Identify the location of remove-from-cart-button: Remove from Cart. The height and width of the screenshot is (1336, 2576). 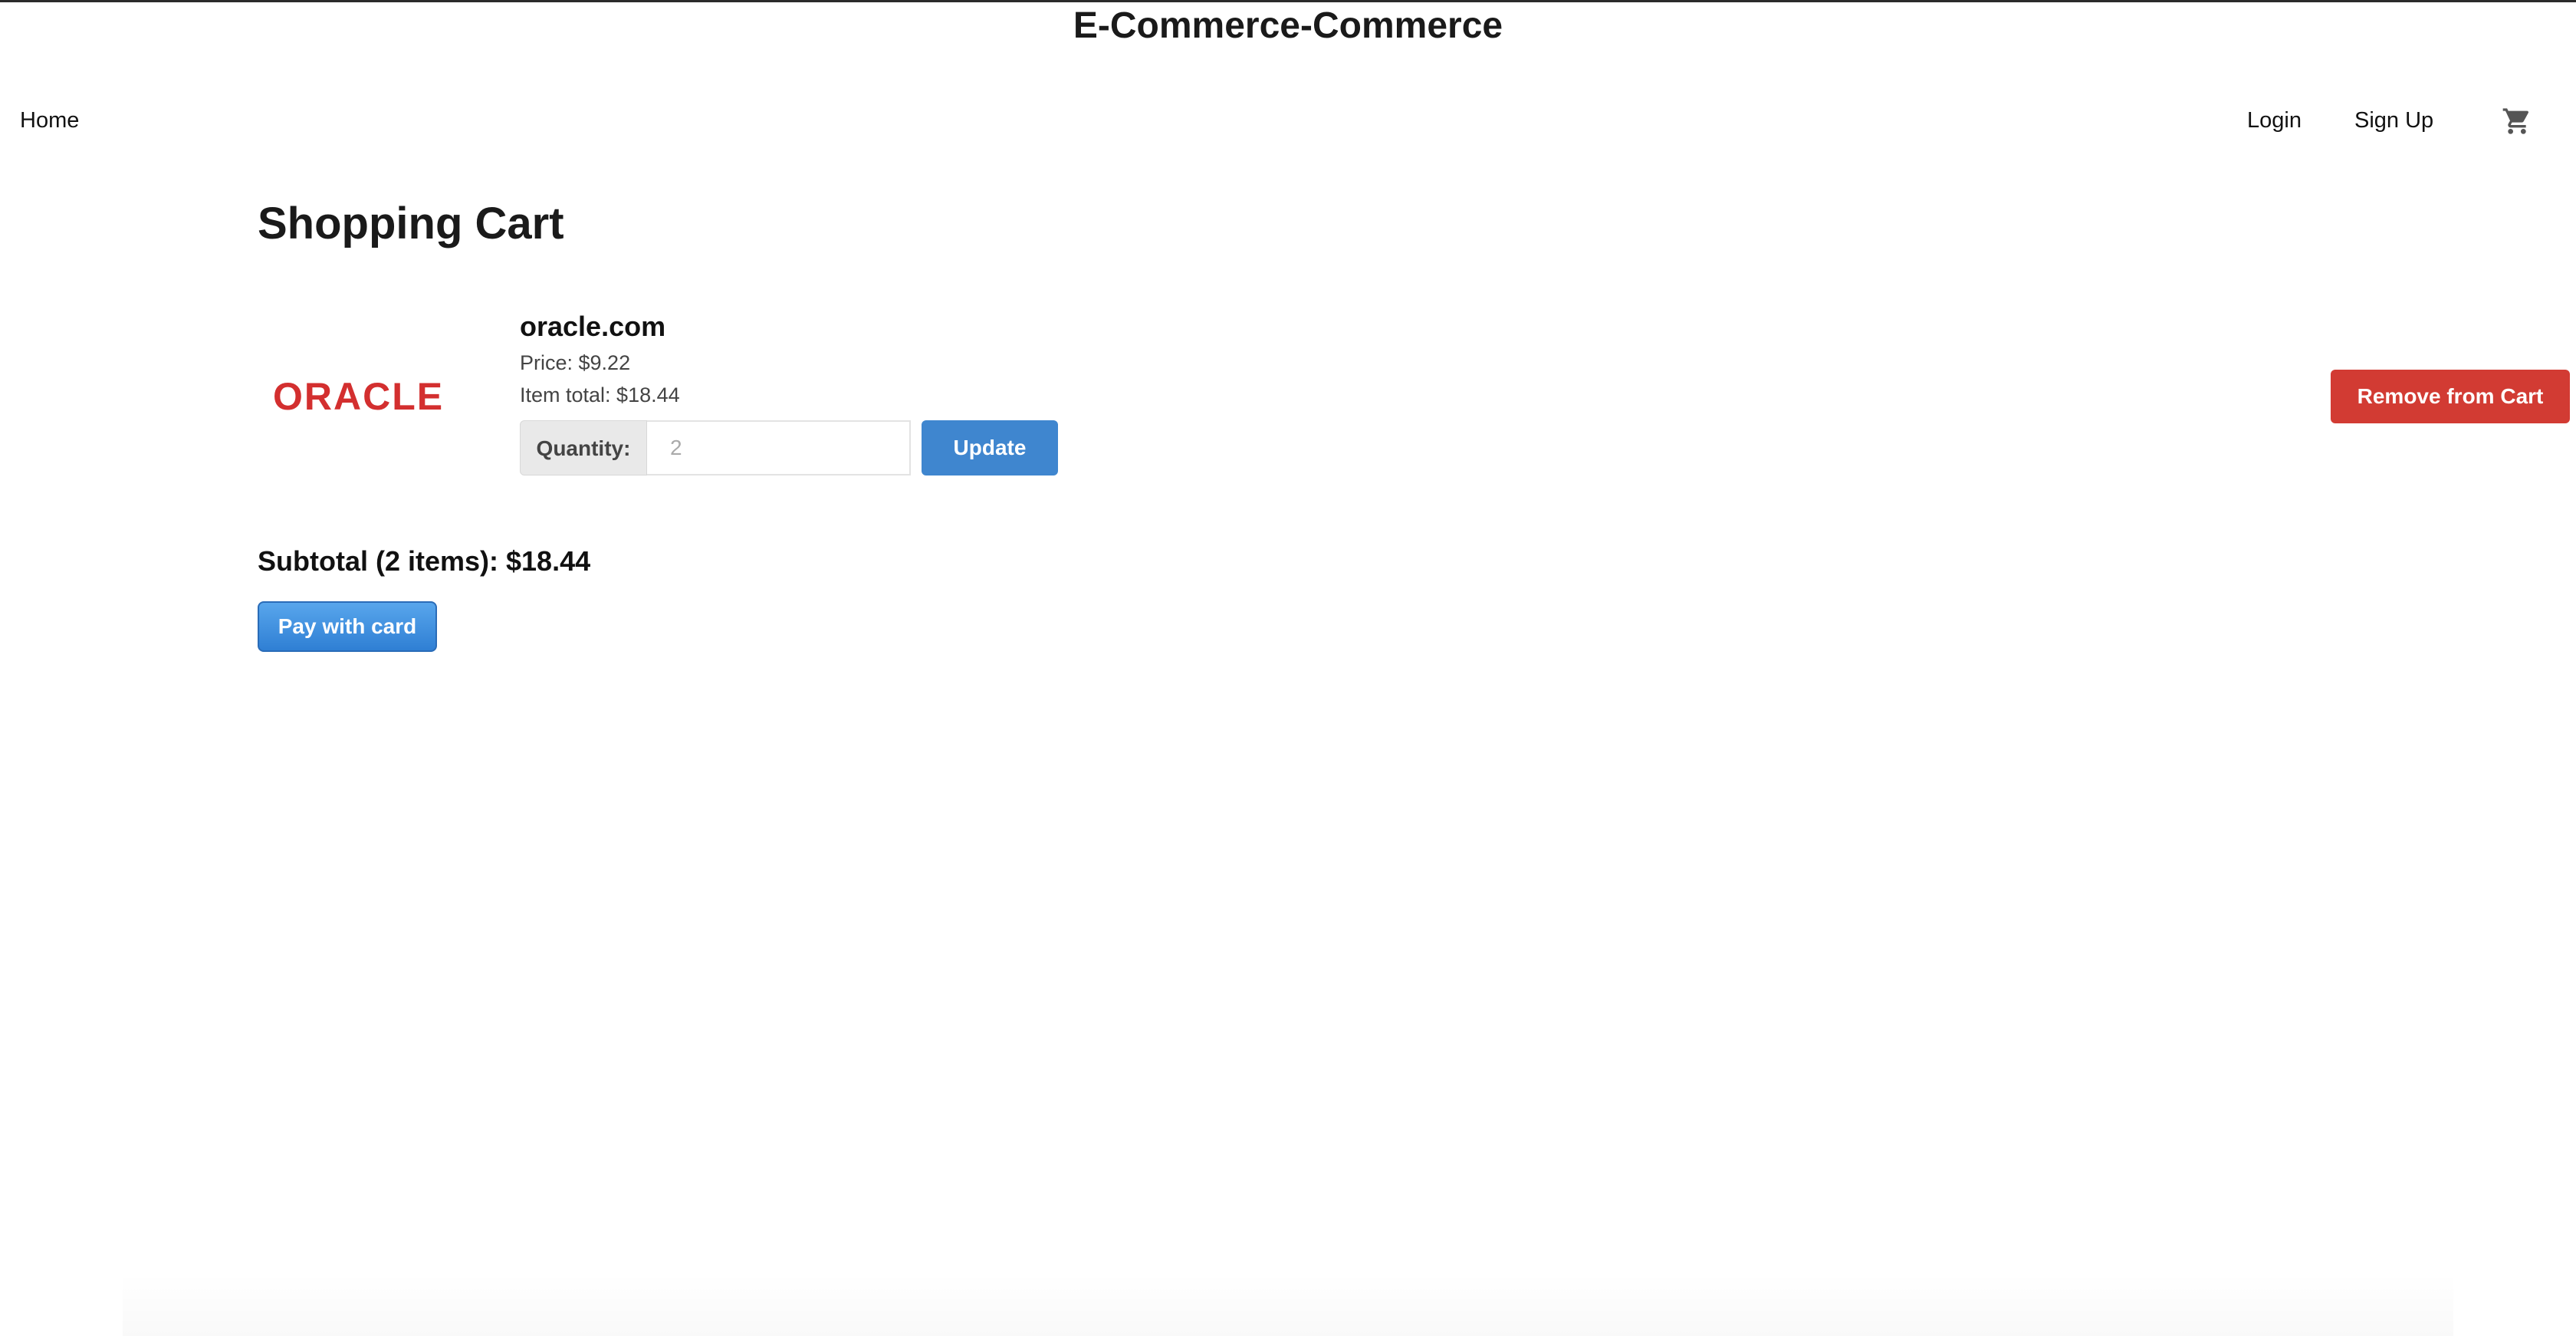
(2450, 397).